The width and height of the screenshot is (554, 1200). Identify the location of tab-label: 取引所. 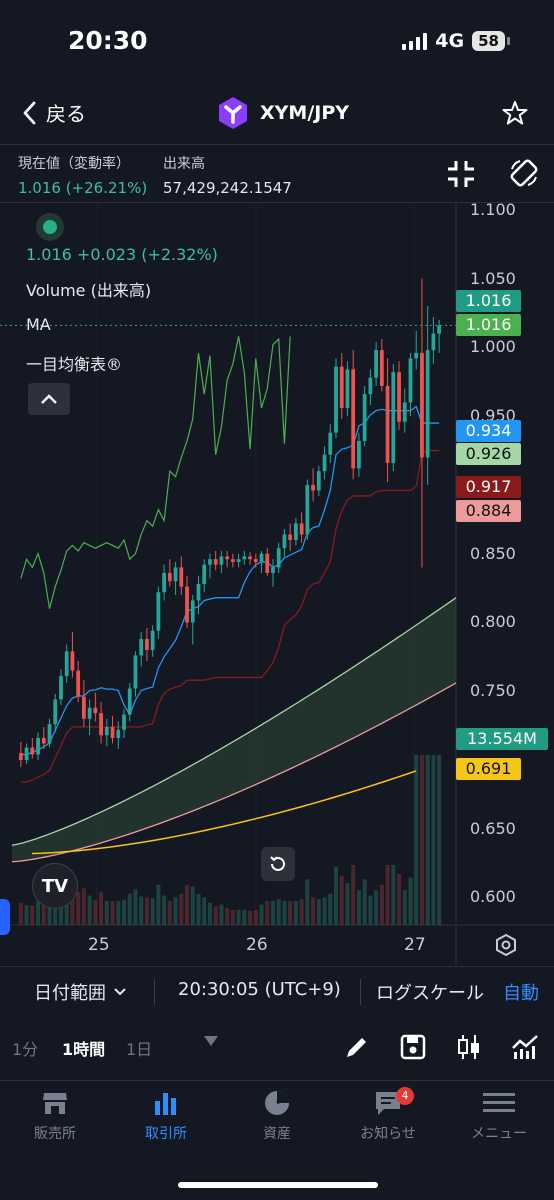
(166, 1134).